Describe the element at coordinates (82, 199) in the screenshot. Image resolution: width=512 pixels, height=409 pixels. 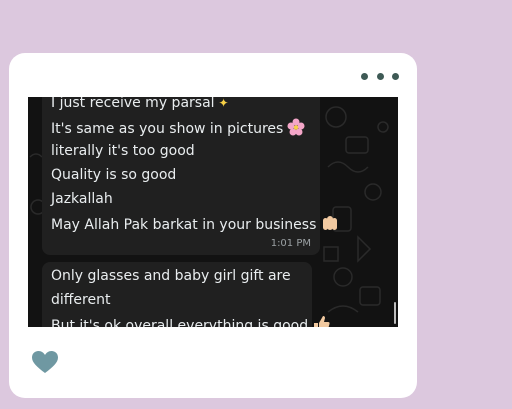
I see `message-line: Jazkallah` at that location.